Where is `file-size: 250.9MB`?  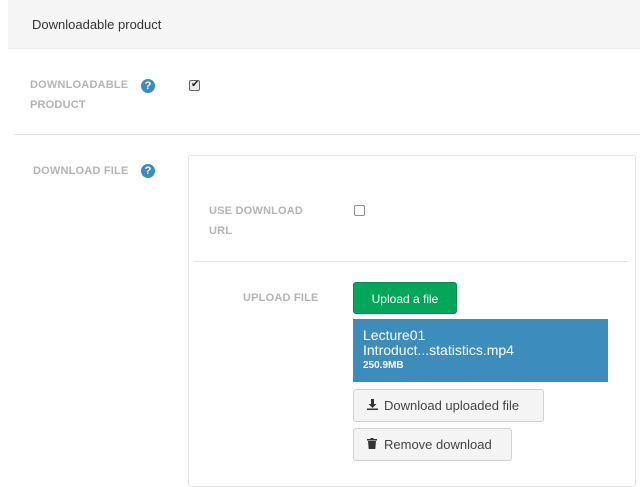 file-size: 250.9MB is located at coordinates (383, 365).